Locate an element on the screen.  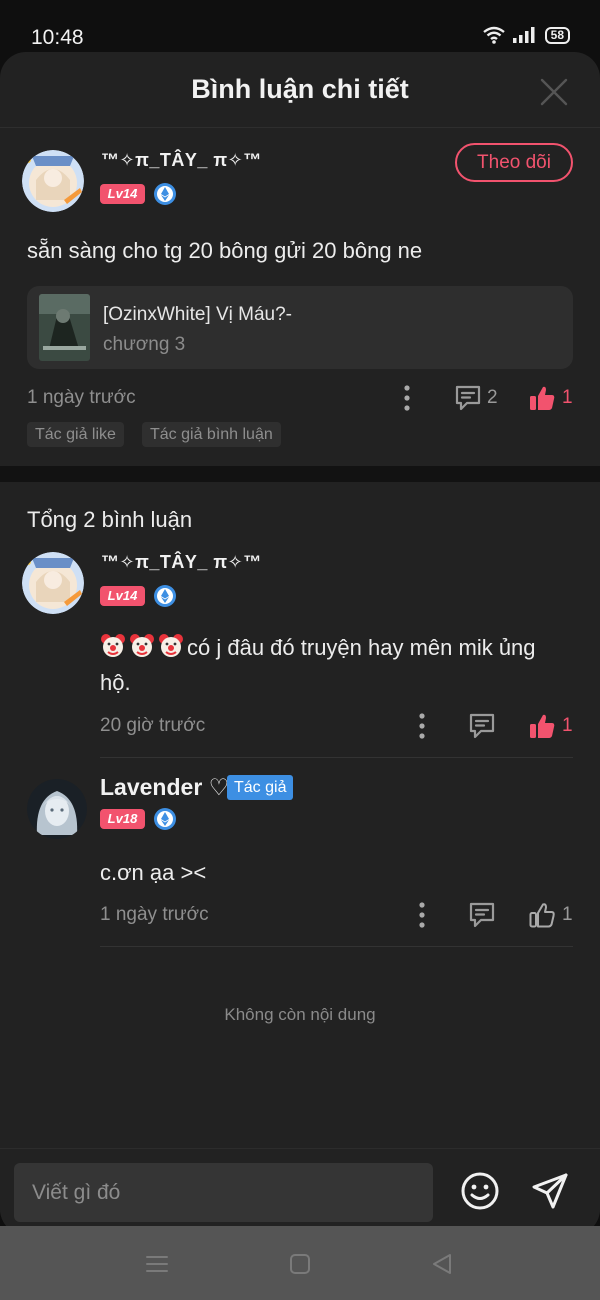
post-text: sẵn sàng cho tg 20 bông gửi 20 bông ne is located at coordinates (225, 250).